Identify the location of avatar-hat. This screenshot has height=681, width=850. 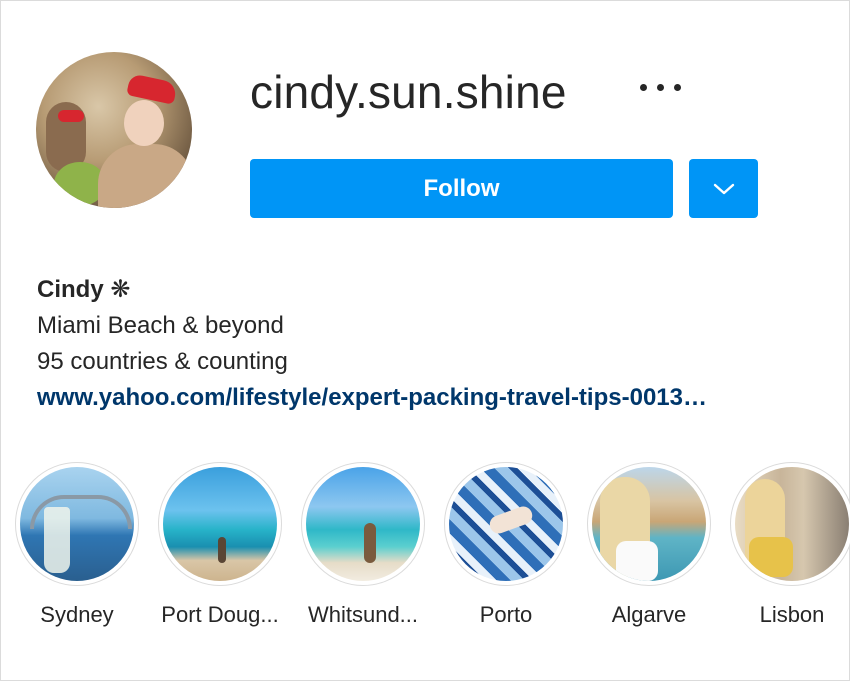
(152, 89).